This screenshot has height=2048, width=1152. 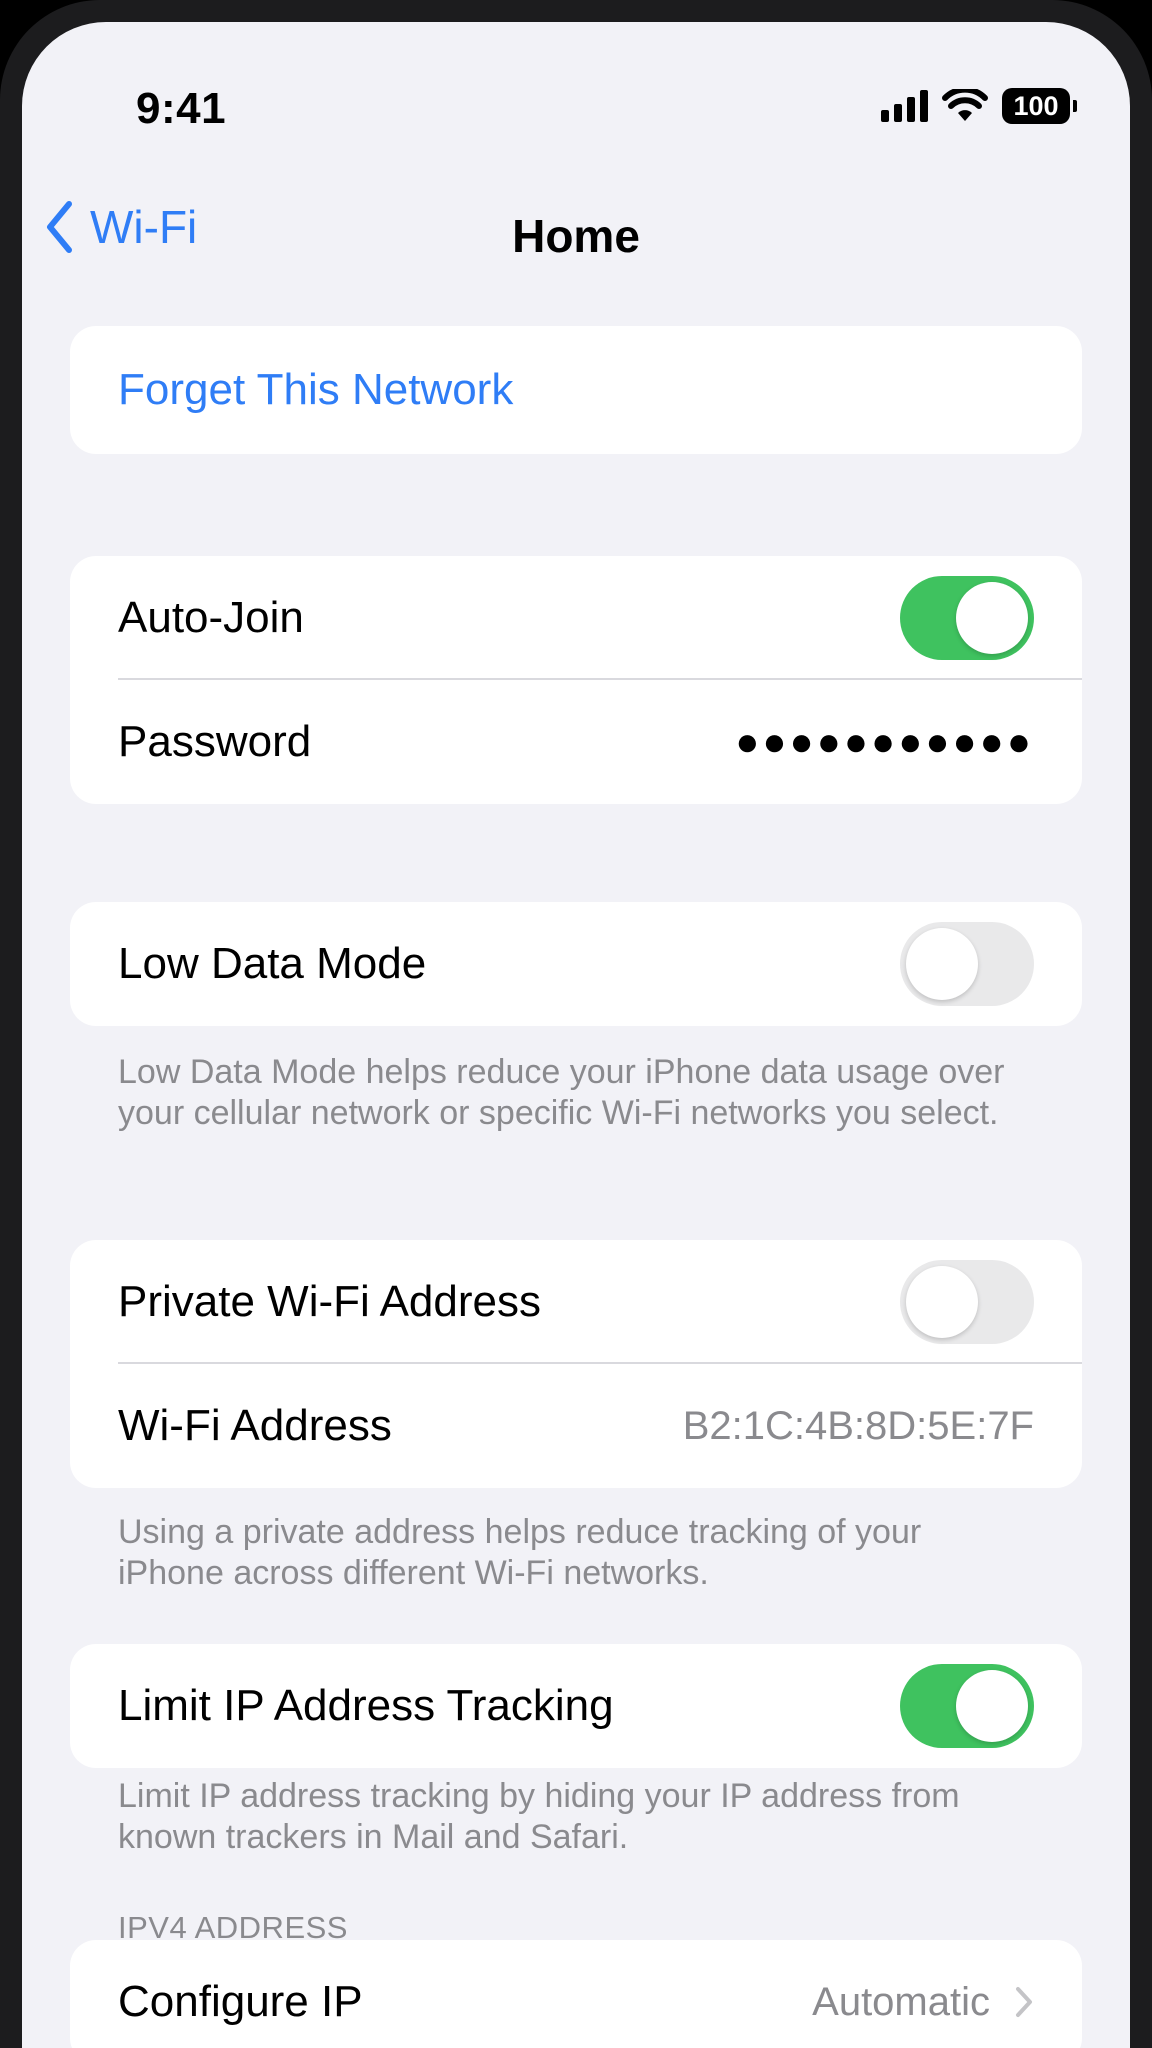 I want to click on low-data-toggle, so click(x=967, y=964).